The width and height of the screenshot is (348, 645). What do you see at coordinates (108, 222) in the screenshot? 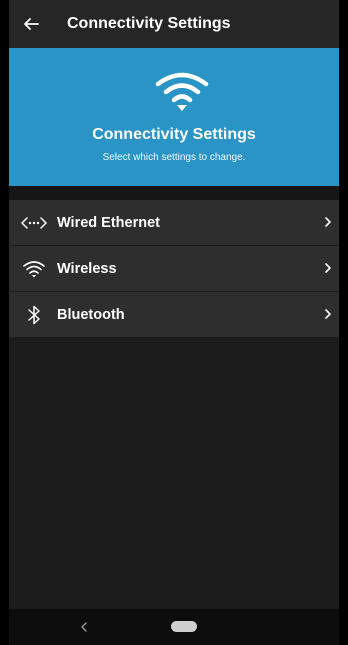
I see `list-item-label: Wired Ethernet` at bounding box center [108, 222].